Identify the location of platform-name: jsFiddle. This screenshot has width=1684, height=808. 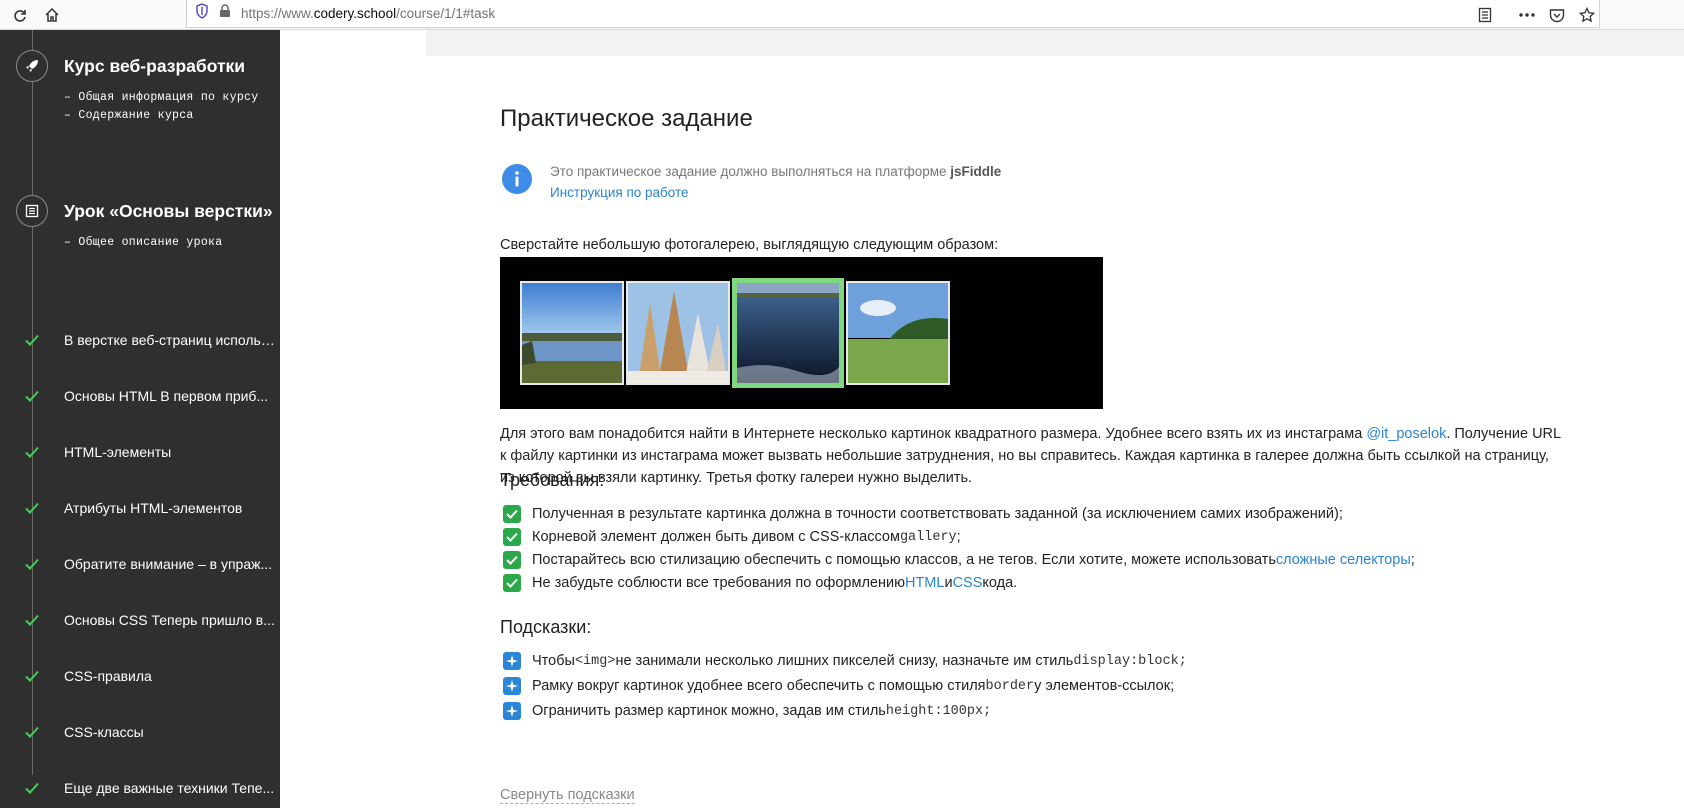
(976, 171).